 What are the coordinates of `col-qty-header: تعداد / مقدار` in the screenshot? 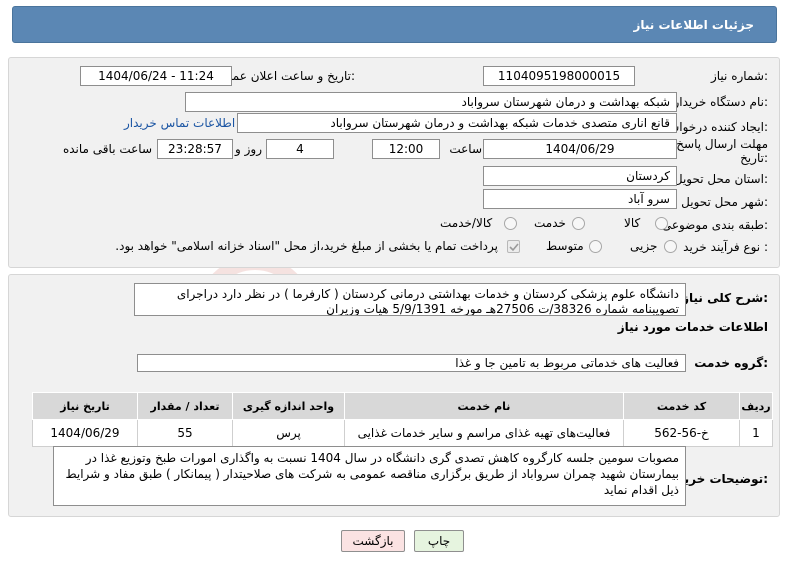 It's located at (185, 406).